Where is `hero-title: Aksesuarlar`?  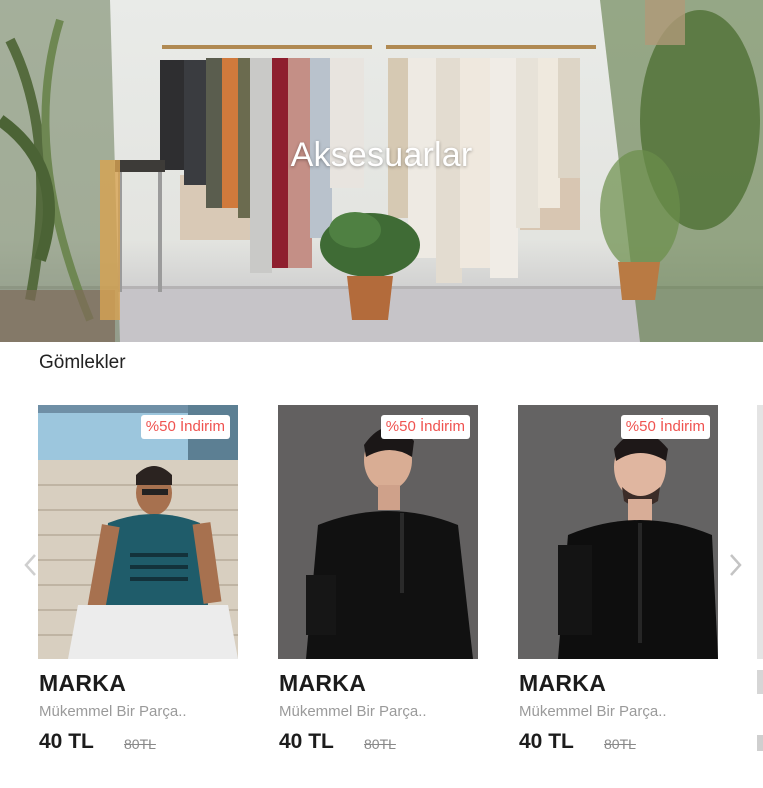 hero-title: Aksesuarlar is located at coordinates (381, 155).